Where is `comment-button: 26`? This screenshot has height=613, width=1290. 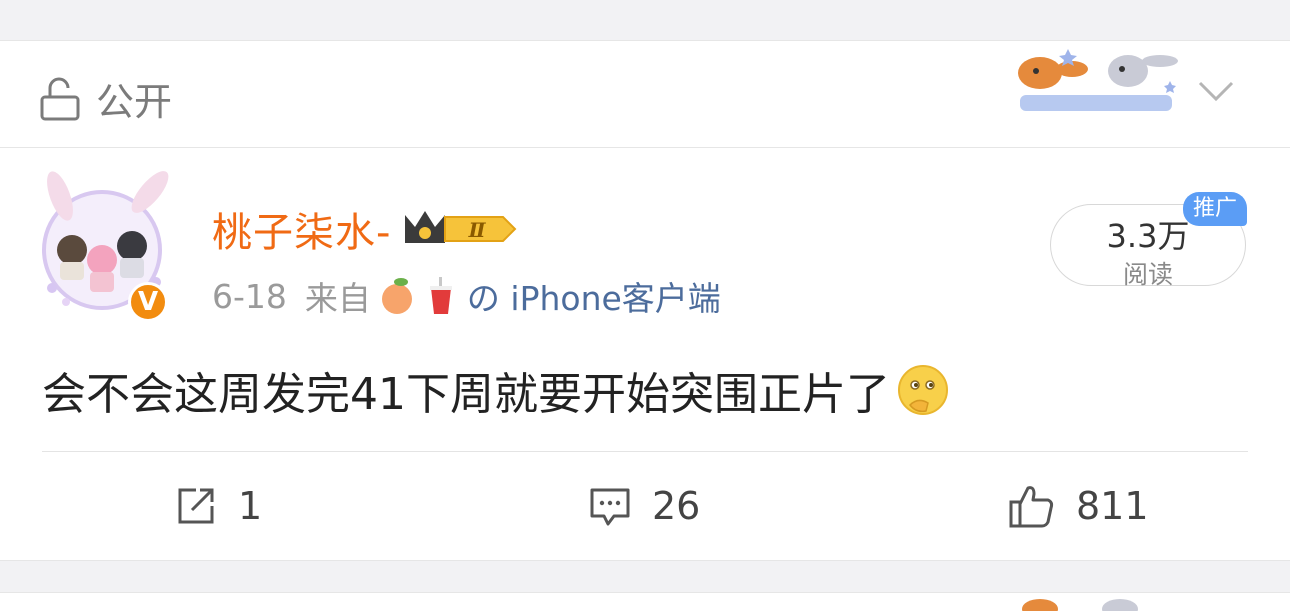 comment-button: 26 is located at coordinates (644, 506).